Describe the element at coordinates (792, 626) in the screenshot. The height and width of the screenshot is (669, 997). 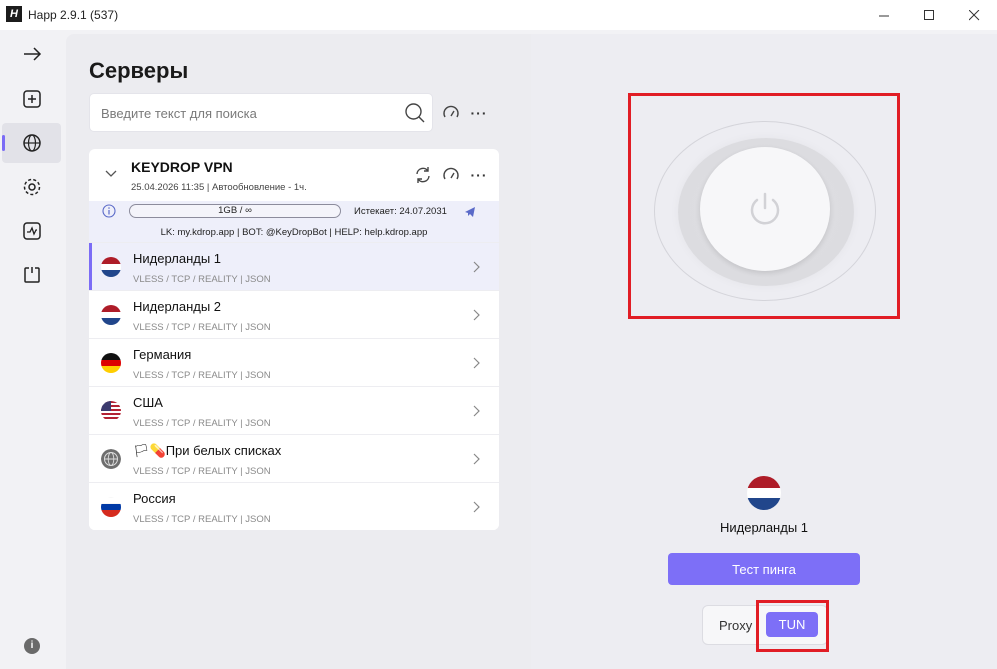
I see `tun-mode-highlight` at that location.